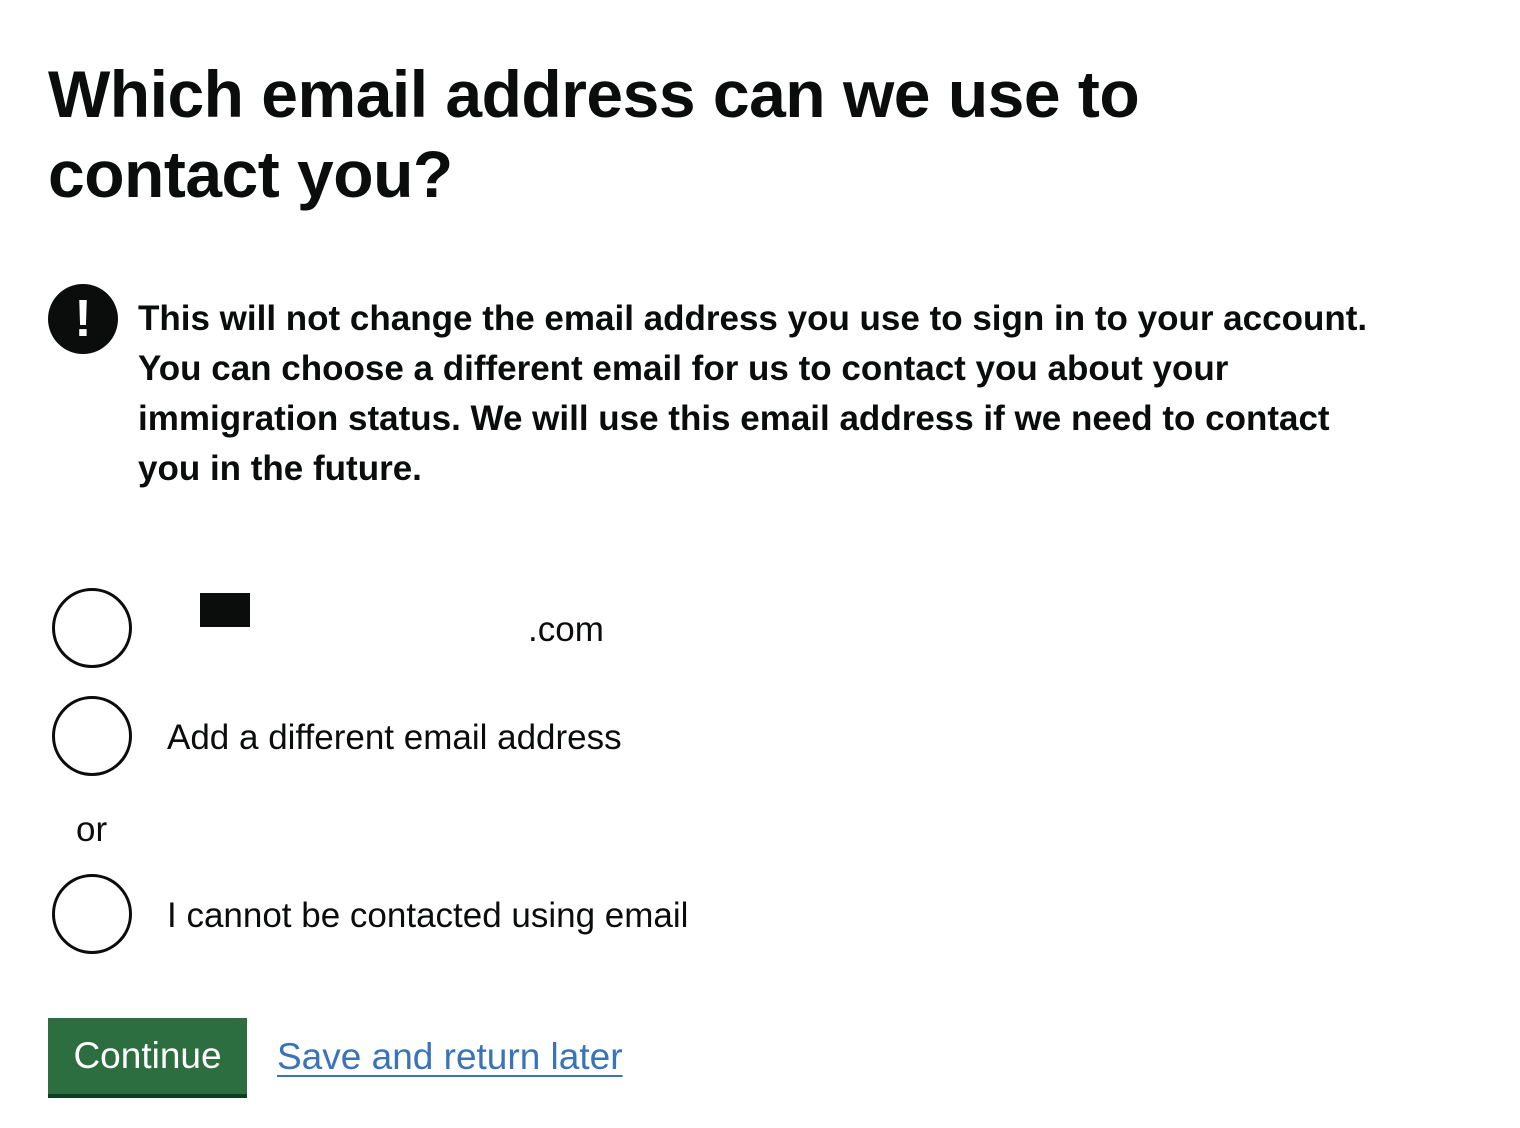 The width and height of the screenshot is (1520, 1128). I want to click on continue-button: Continue, so click(147, 1056).